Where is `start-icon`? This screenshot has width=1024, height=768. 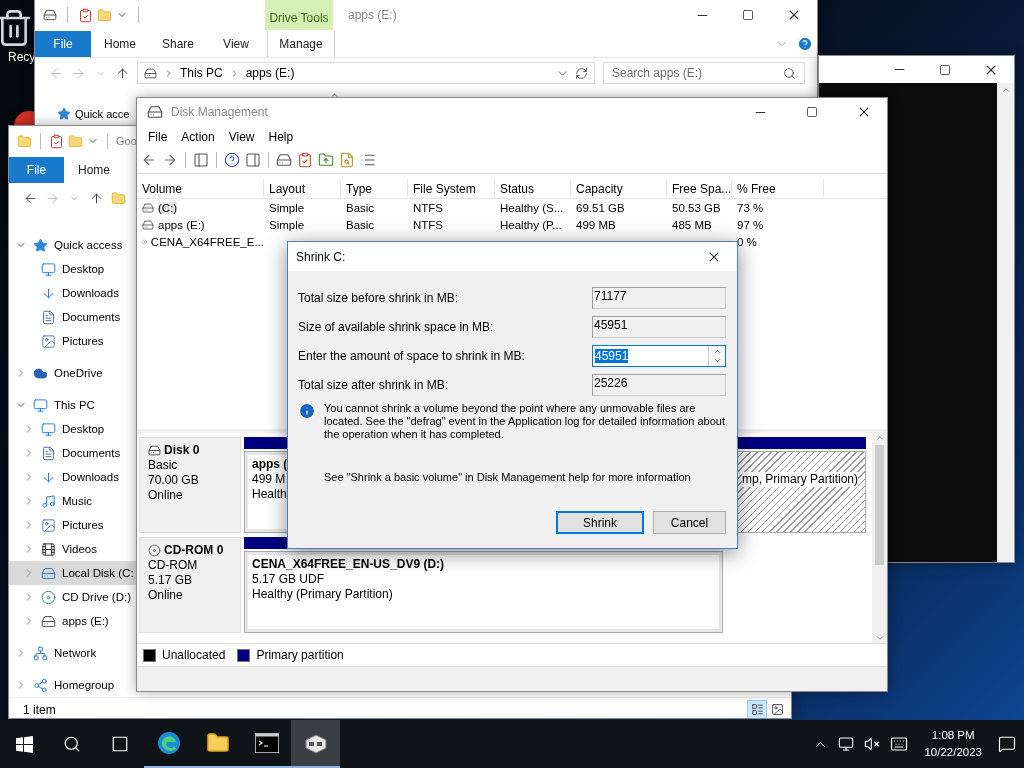 start-icon is located at coordinates (24, 744).